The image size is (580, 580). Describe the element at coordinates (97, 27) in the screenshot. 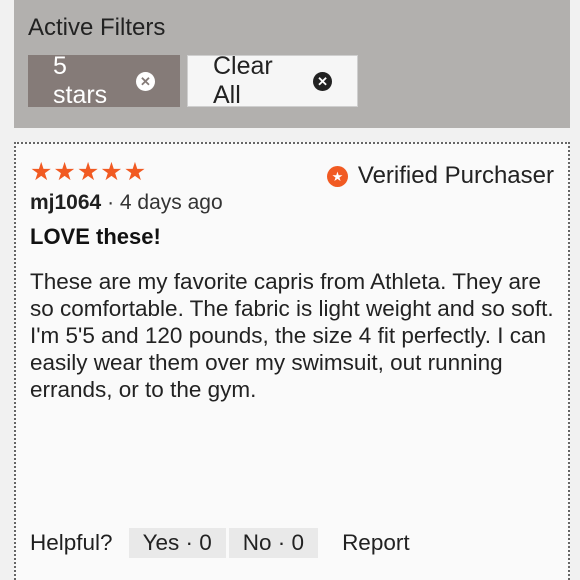

I see `active-filters-title: Active Filters` at that location.